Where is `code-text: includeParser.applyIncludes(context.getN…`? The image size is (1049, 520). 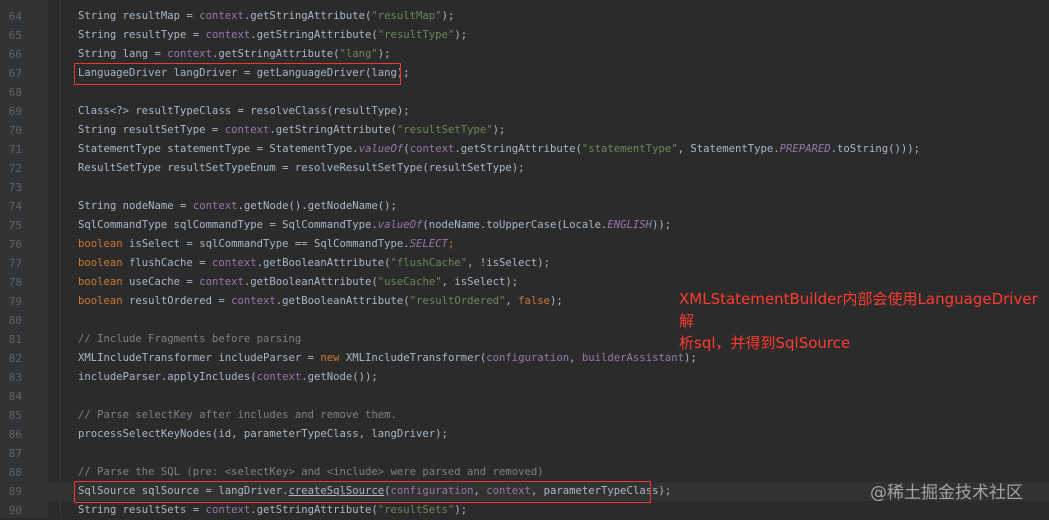
code-text: includeParser.applyIncludes(context.getN… is located at coordinates (228, 377).